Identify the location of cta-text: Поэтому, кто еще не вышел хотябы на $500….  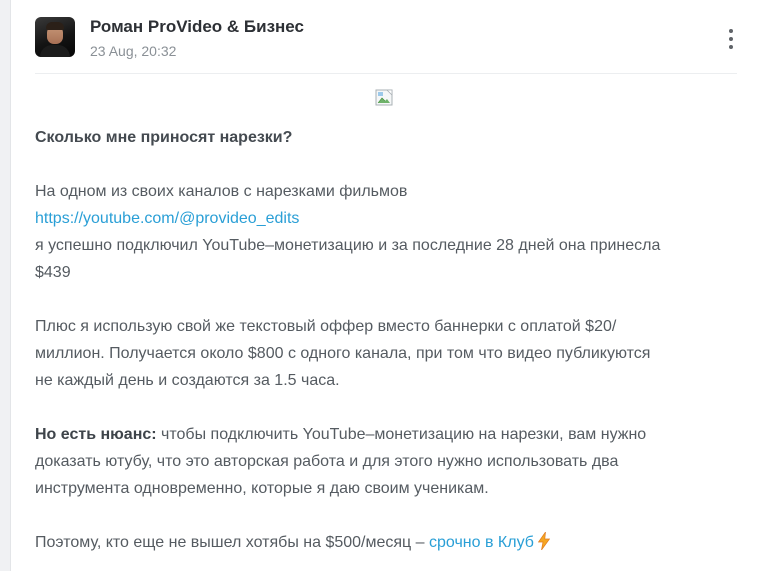
(232, 542).